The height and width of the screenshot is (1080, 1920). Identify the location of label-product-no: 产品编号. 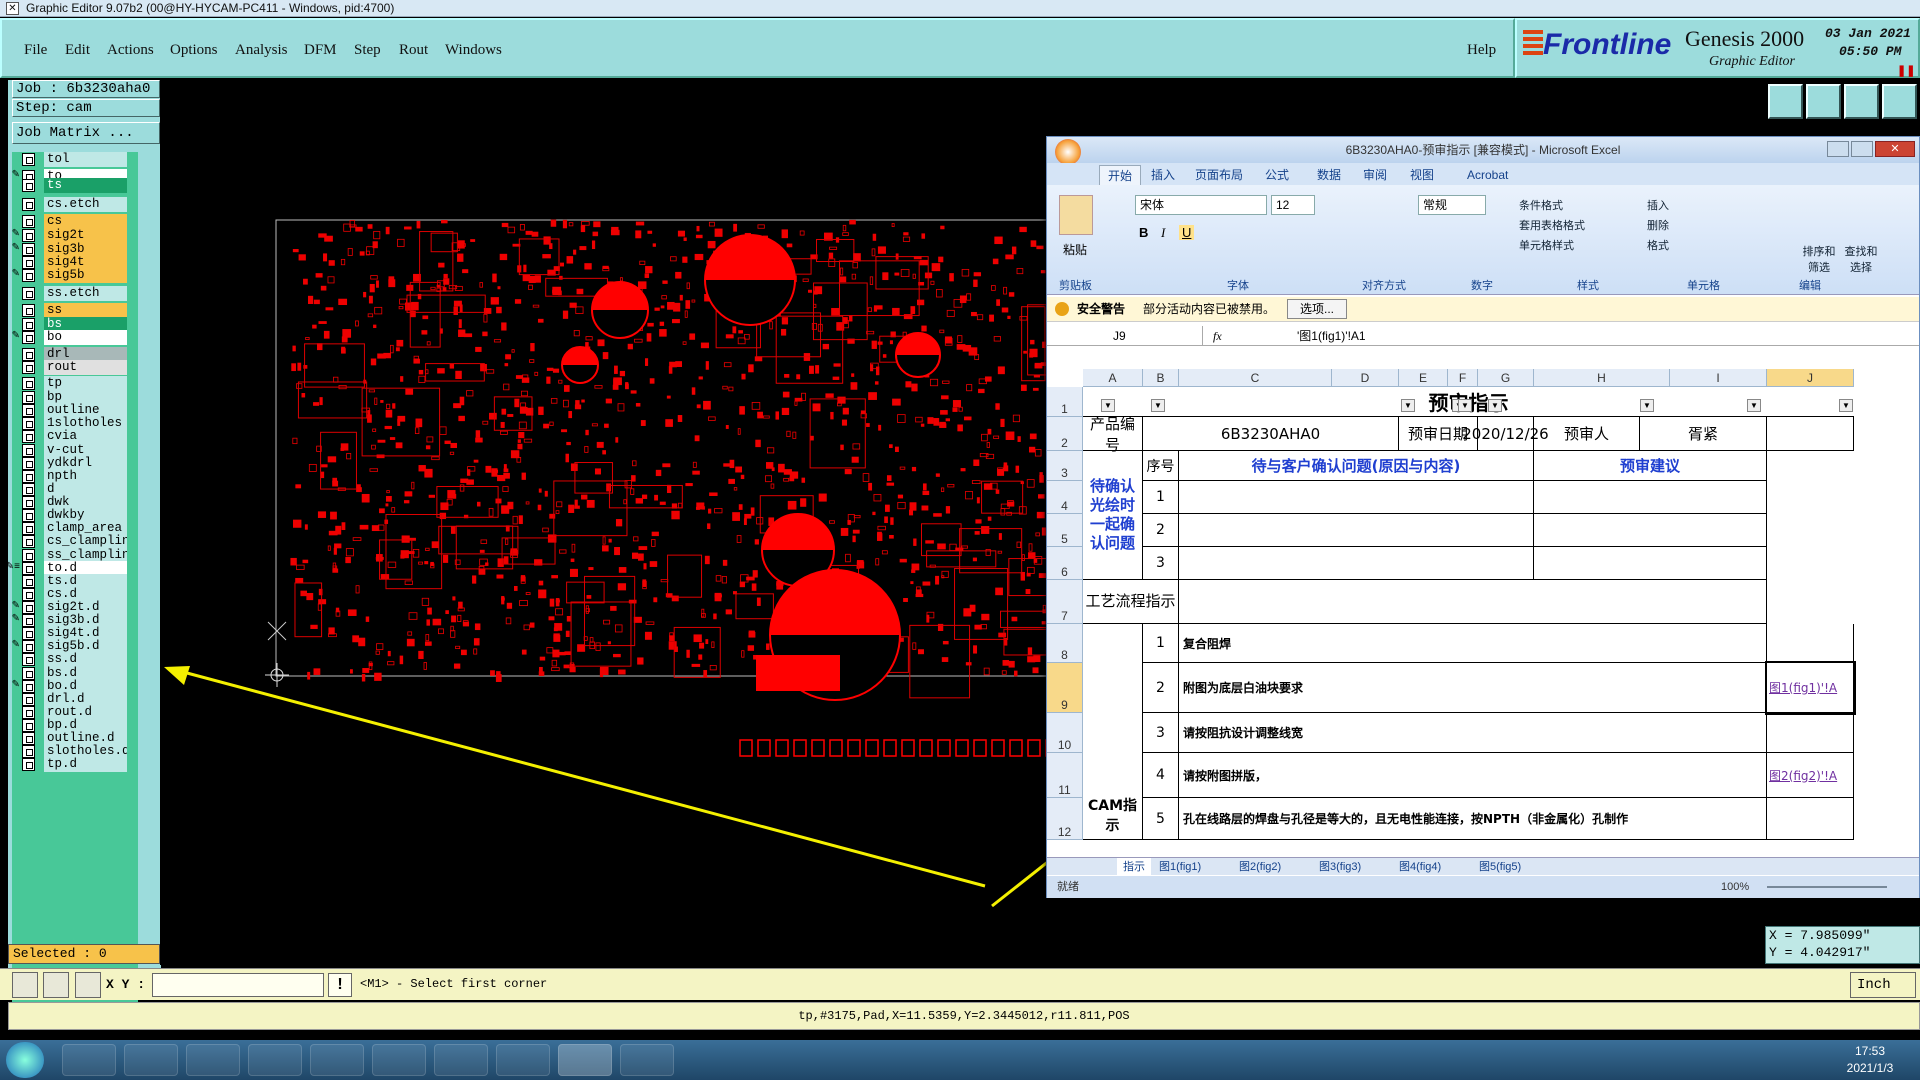
(1113, 434).